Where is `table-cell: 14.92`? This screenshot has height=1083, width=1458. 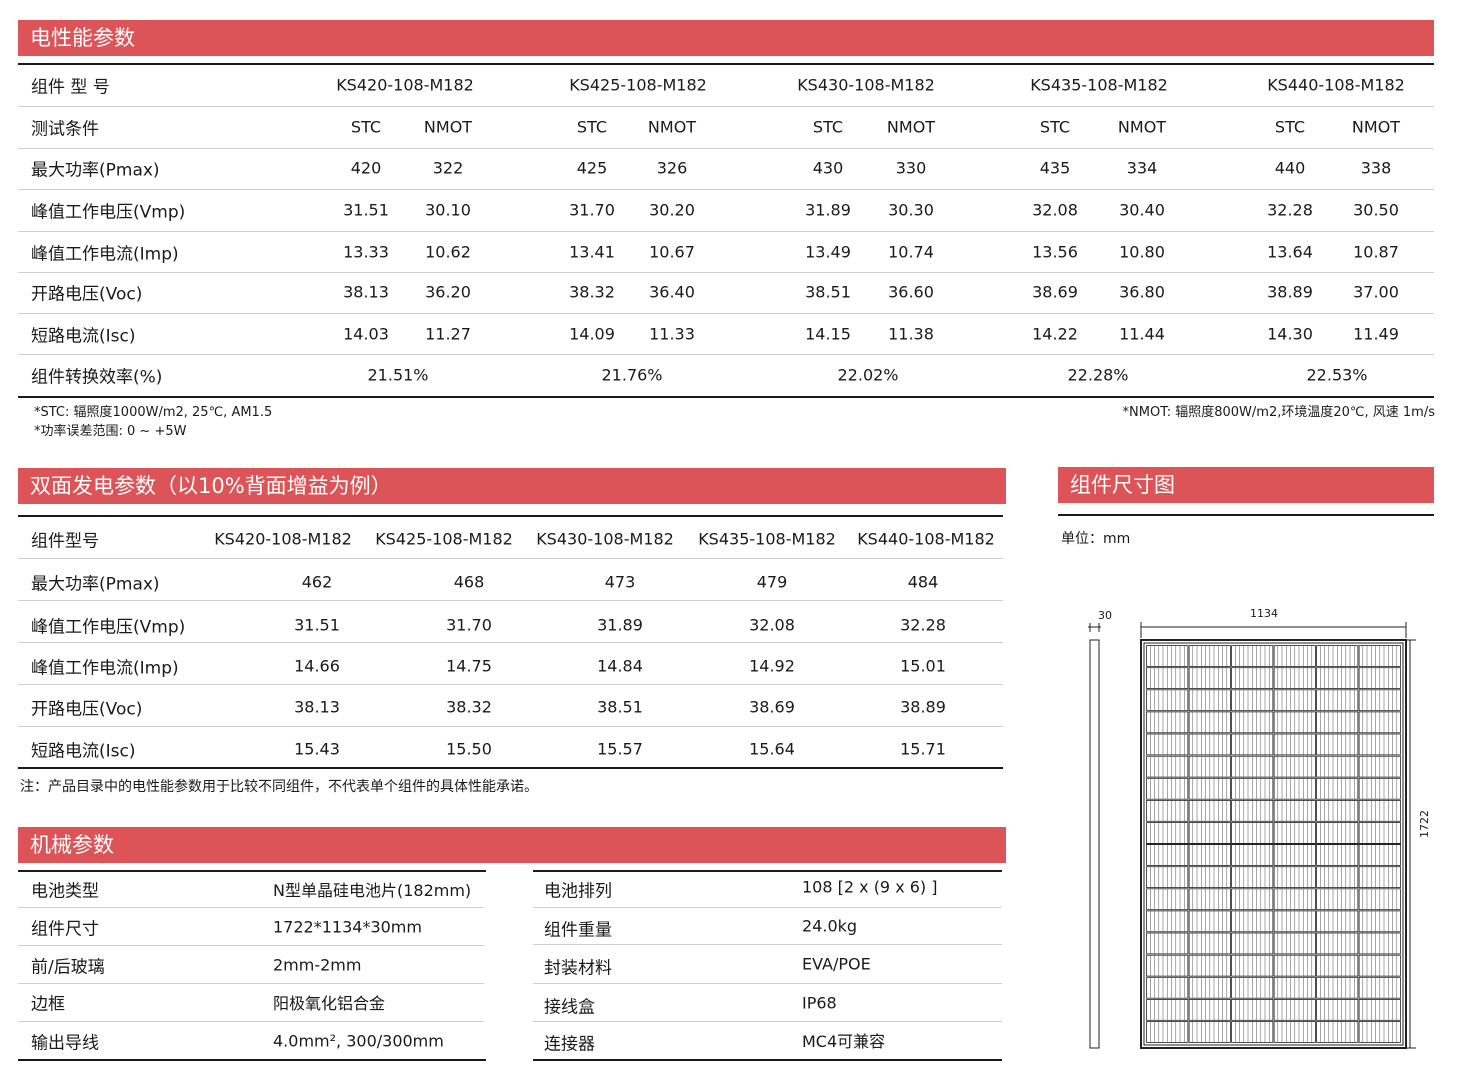 table-cell: 14.92 is located at coordinates (772, 666).